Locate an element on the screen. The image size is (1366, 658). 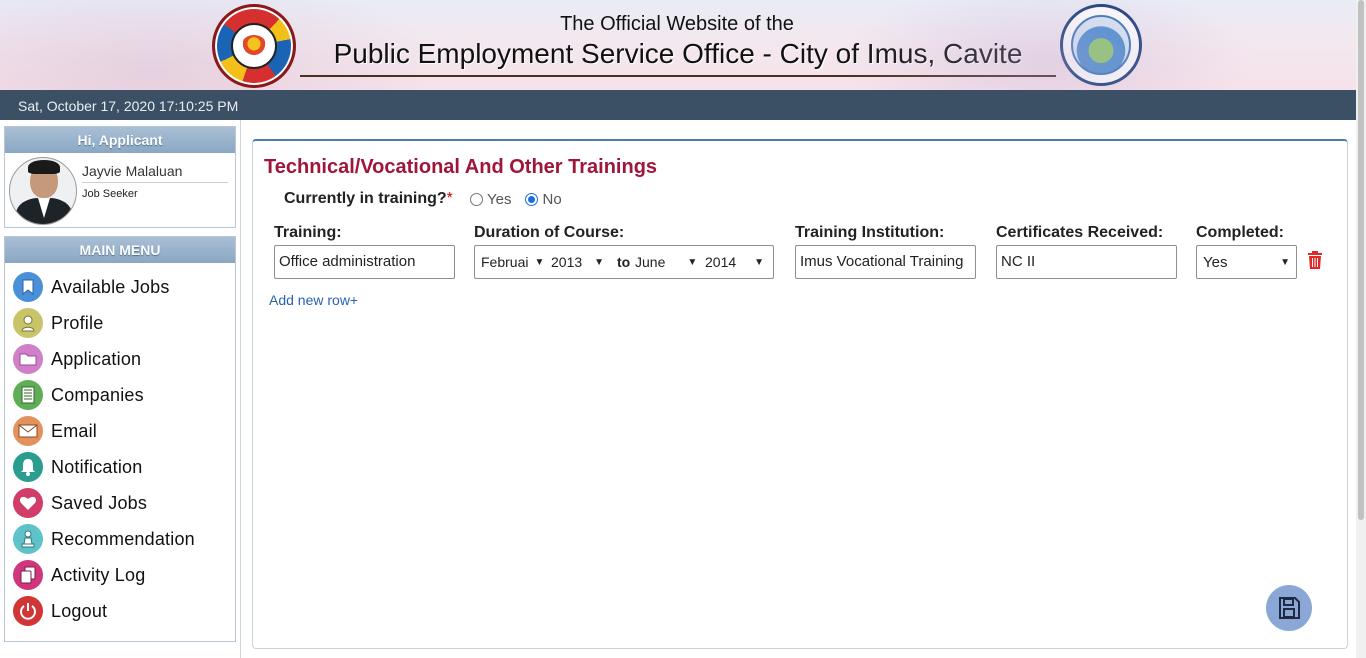
menu-label: Profile is located at coordinates (77, 322).